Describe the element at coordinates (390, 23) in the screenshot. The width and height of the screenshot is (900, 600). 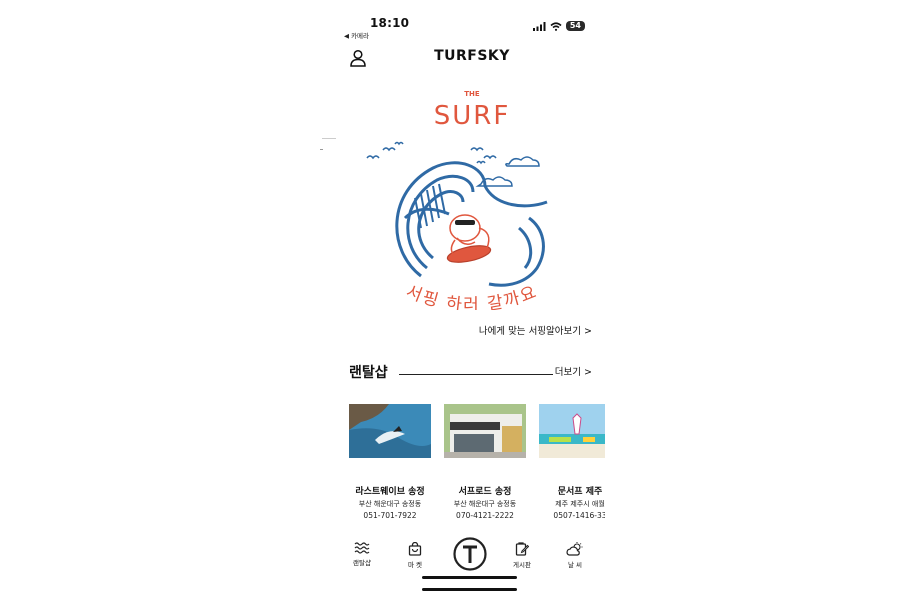
I see `status-time: 18:10` at that location.